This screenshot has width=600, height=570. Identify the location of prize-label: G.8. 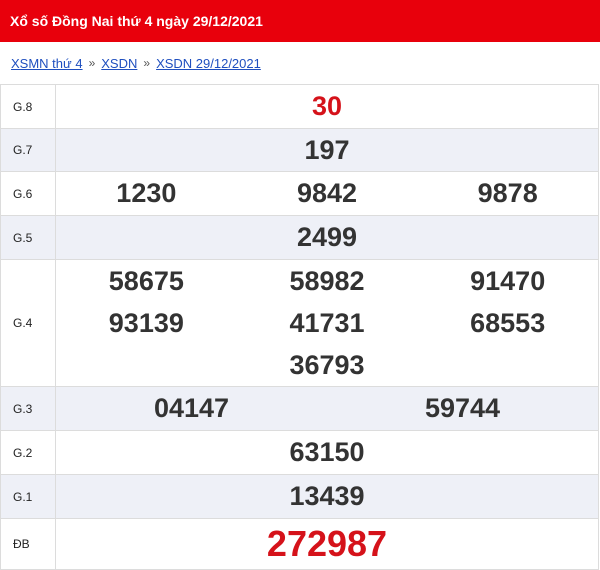
(28, 106).